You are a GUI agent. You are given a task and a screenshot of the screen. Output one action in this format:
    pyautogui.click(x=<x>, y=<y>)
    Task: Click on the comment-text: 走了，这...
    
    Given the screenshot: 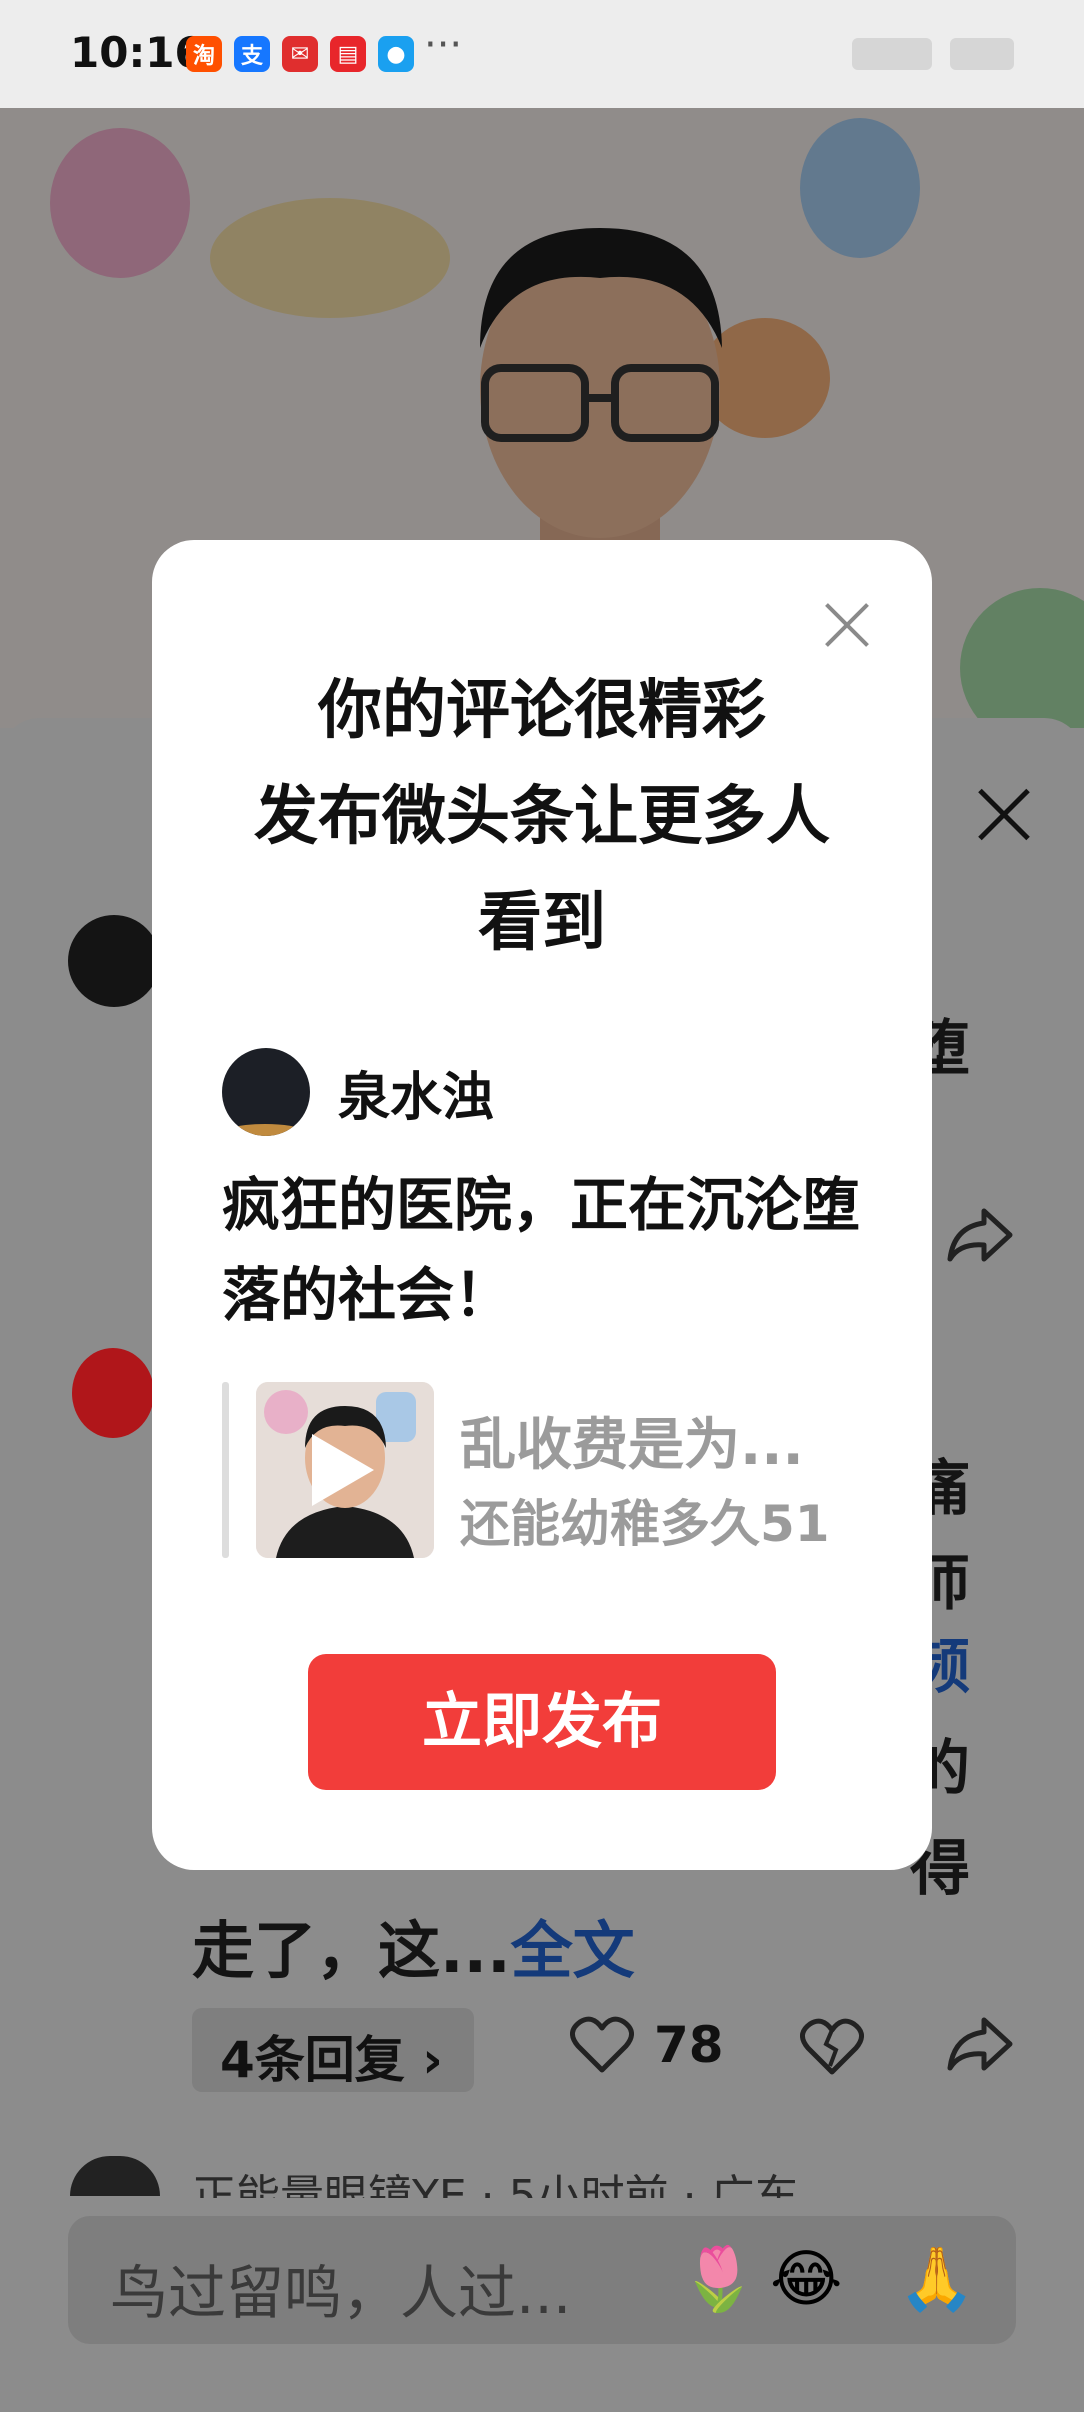 What is the action you would take?
    pyautogui.click(x=351, y=1950)
    